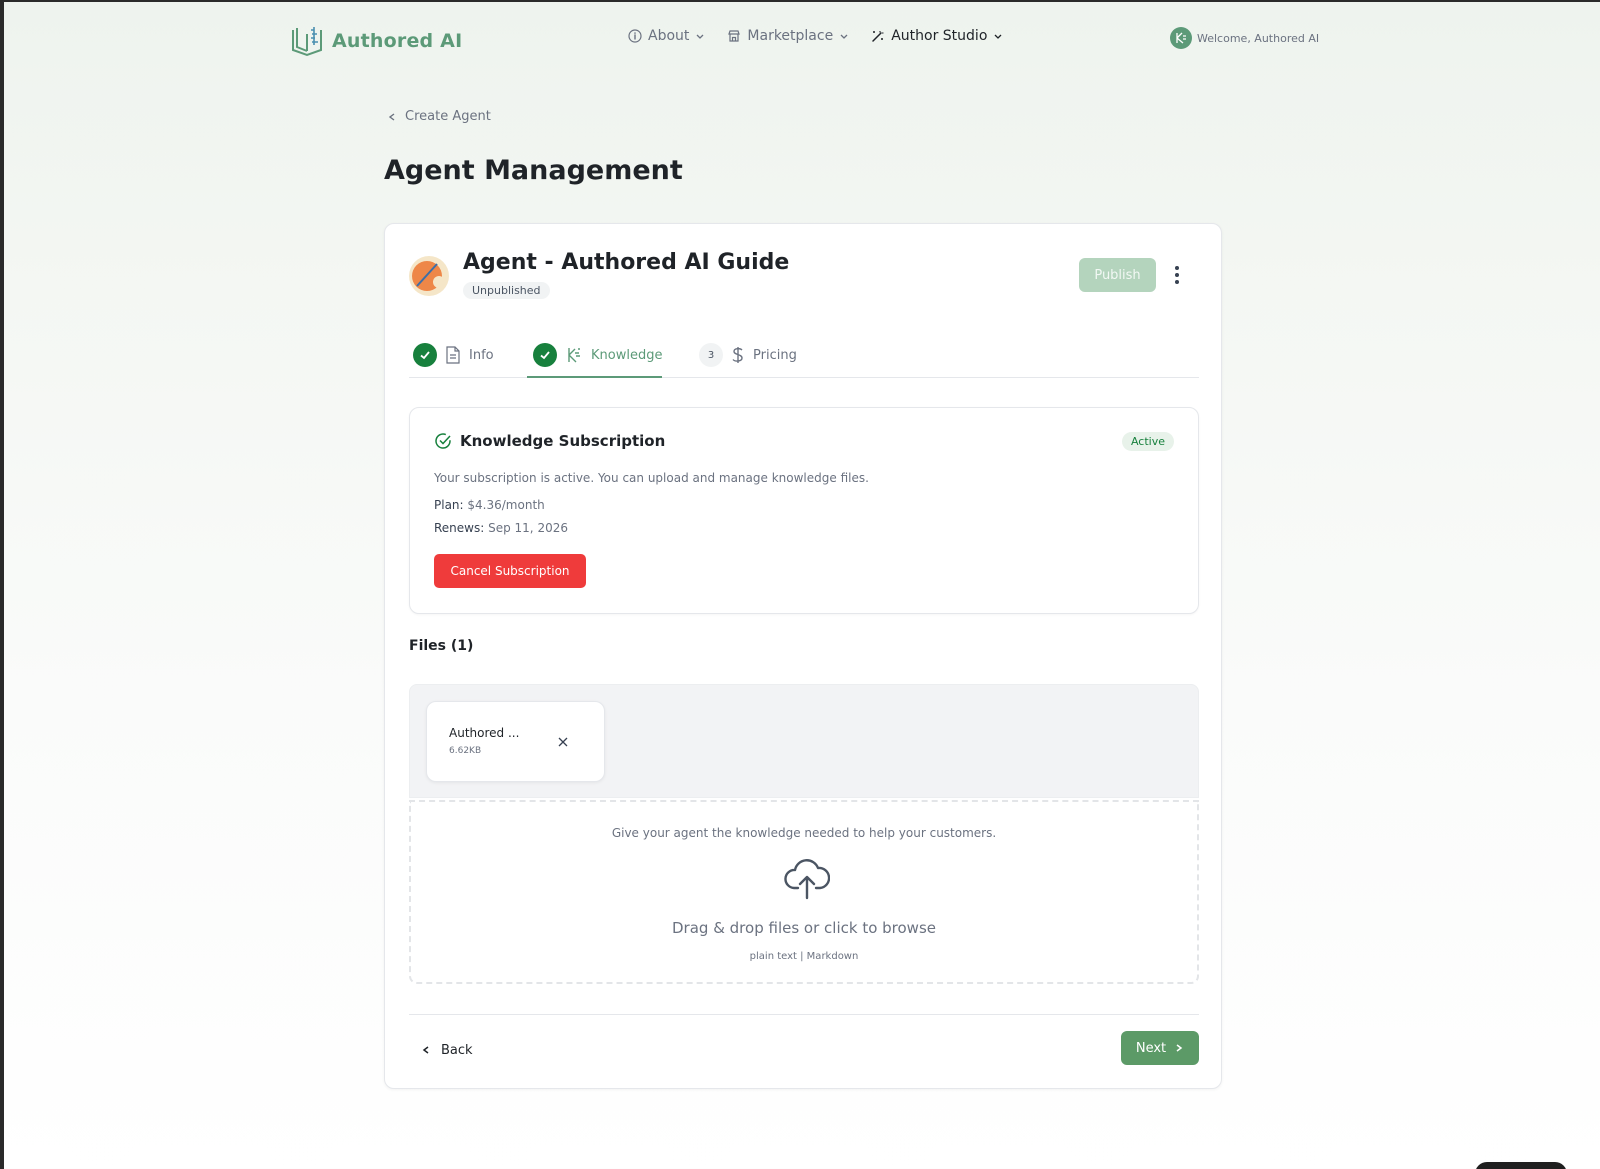 Image resolution: width=1600 pixels, height=1169 pixels. I want to click on breadcrumb: Create Agent, so click(439, 116).